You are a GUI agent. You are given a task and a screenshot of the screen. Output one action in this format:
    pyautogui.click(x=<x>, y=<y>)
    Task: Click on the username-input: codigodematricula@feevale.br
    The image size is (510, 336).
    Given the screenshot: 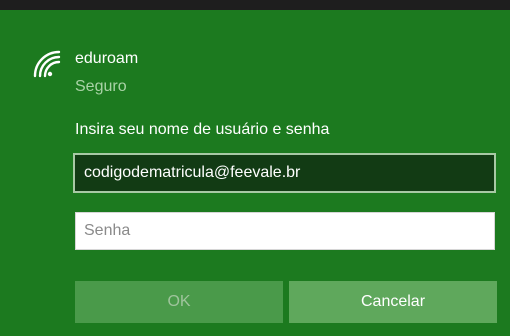 What is the action you would take?
    pyautogui.click(x=284, y=173)
    